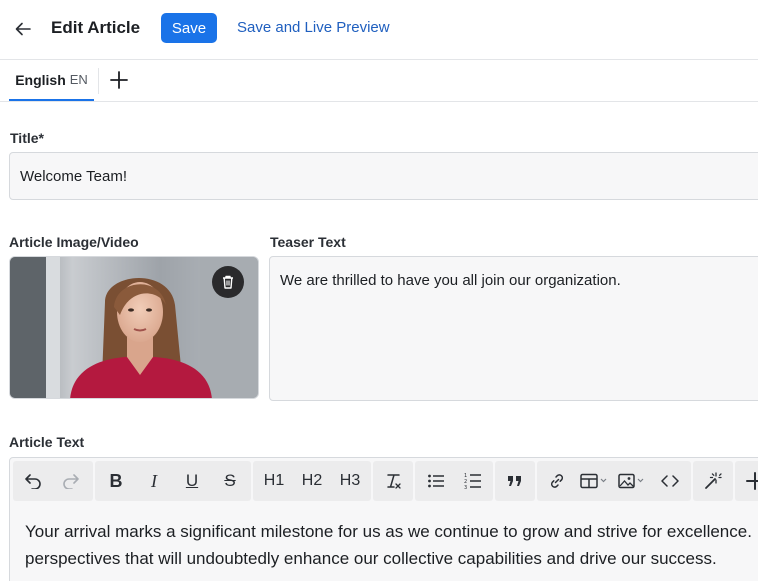 This screenshot has width=758, height=581. I want to click on heading-2-button: H2, so click(312, 481).